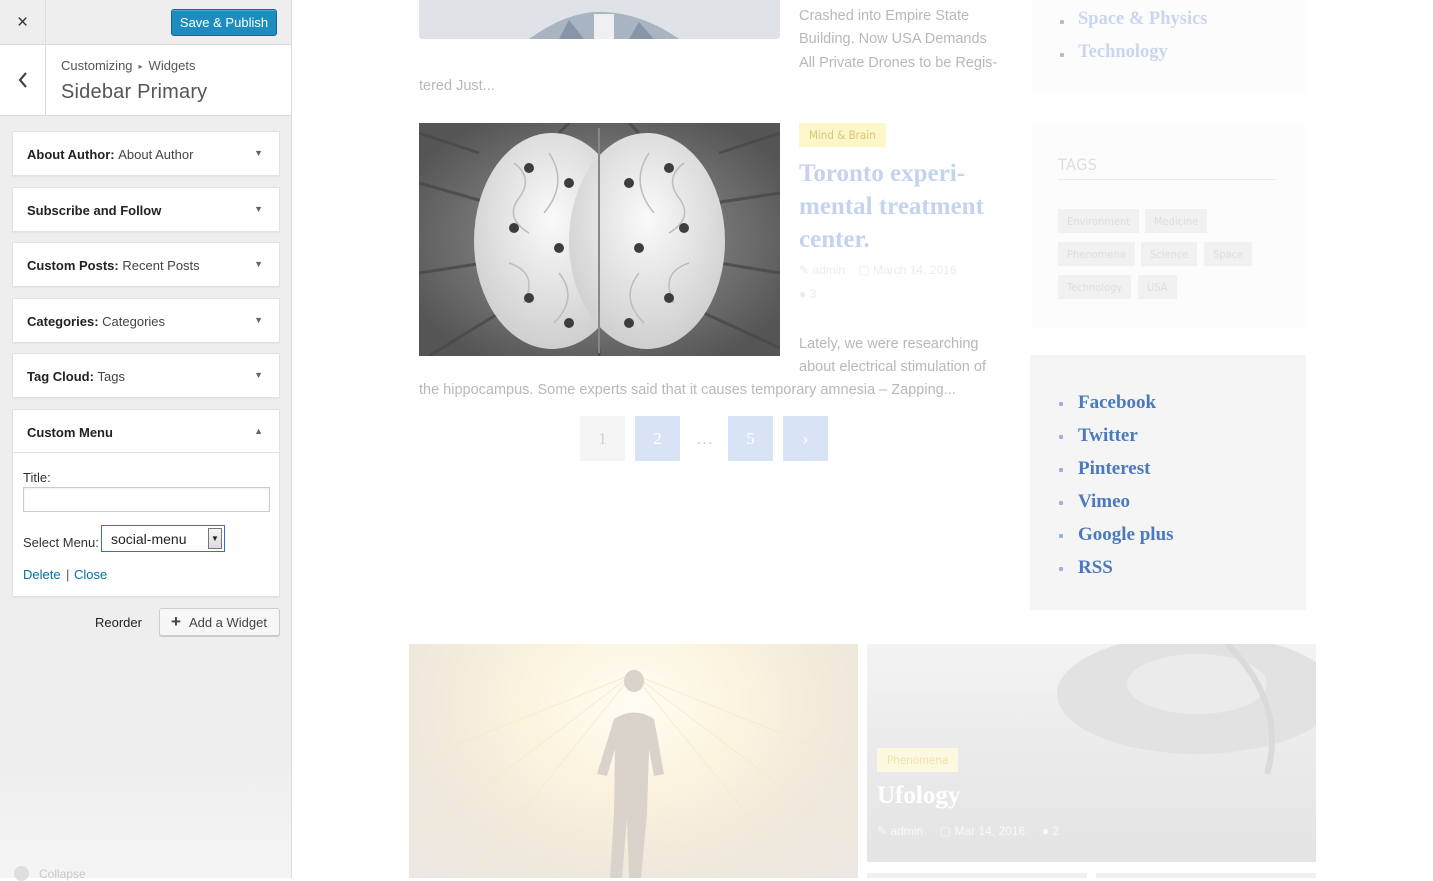 The height and width of the screenshot is (881, 1433). I want to click on tags-title: TAGS, so click(1078, 164).